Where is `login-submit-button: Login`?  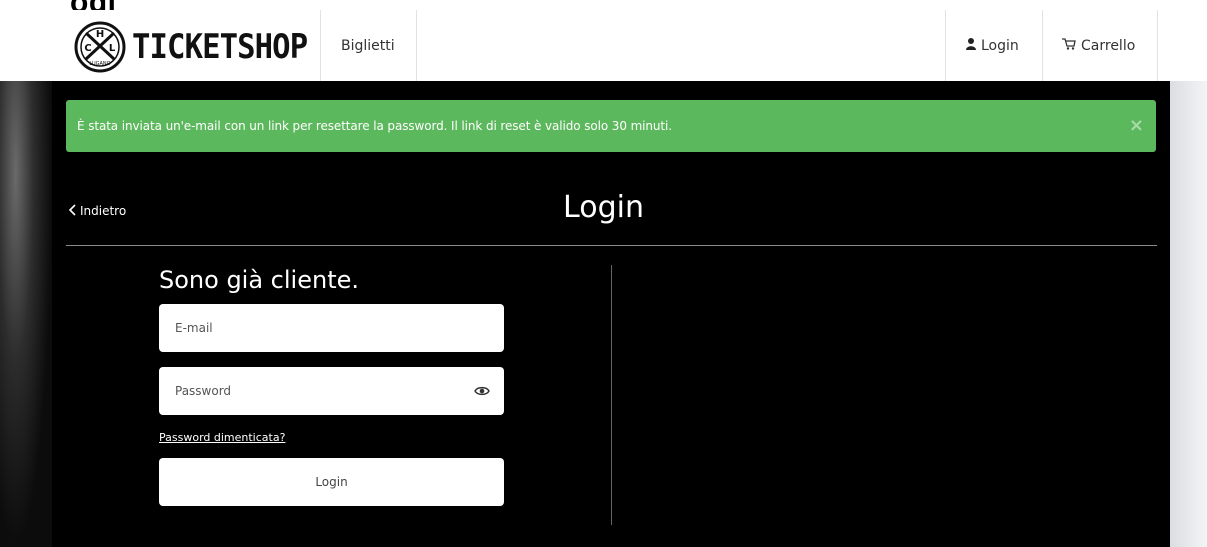
login-submit-button: Login is located at coordinates (331, 482).